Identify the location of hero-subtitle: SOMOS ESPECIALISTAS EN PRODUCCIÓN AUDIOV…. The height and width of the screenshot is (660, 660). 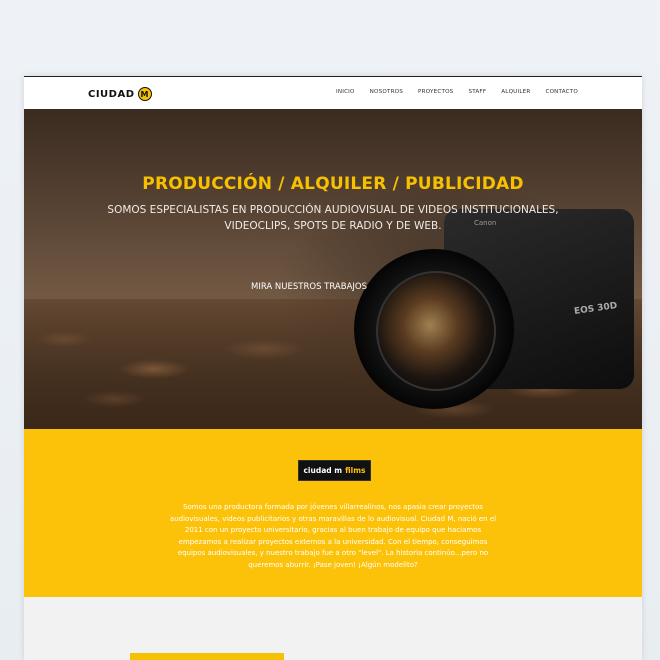
(333, 218).